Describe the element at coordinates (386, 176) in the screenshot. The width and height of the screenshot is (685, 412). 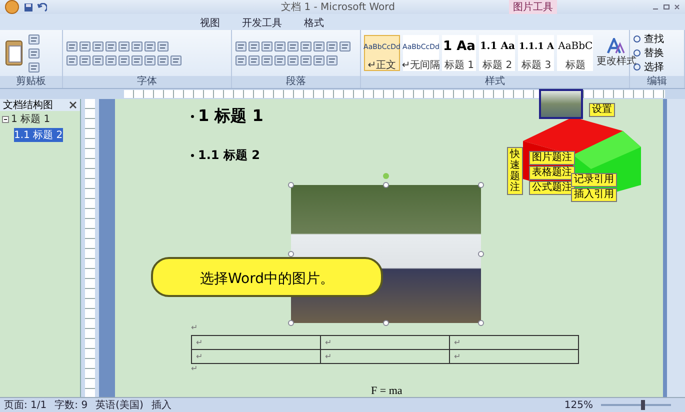
I see `rotate-handle` at that location.